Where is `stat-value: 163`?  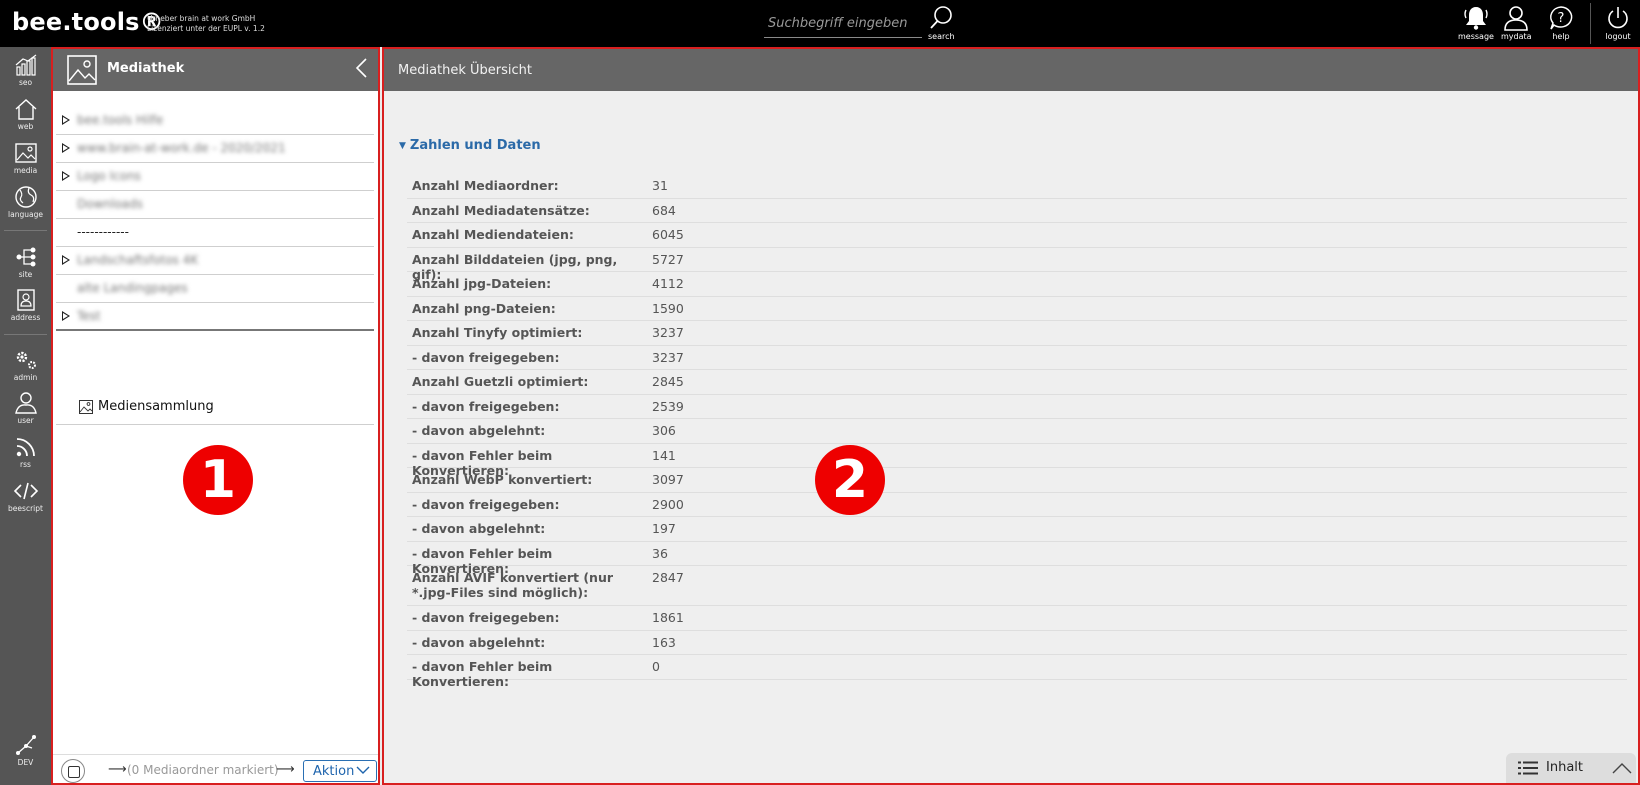 stat-value: 163 is located at coordinates (664, 642).